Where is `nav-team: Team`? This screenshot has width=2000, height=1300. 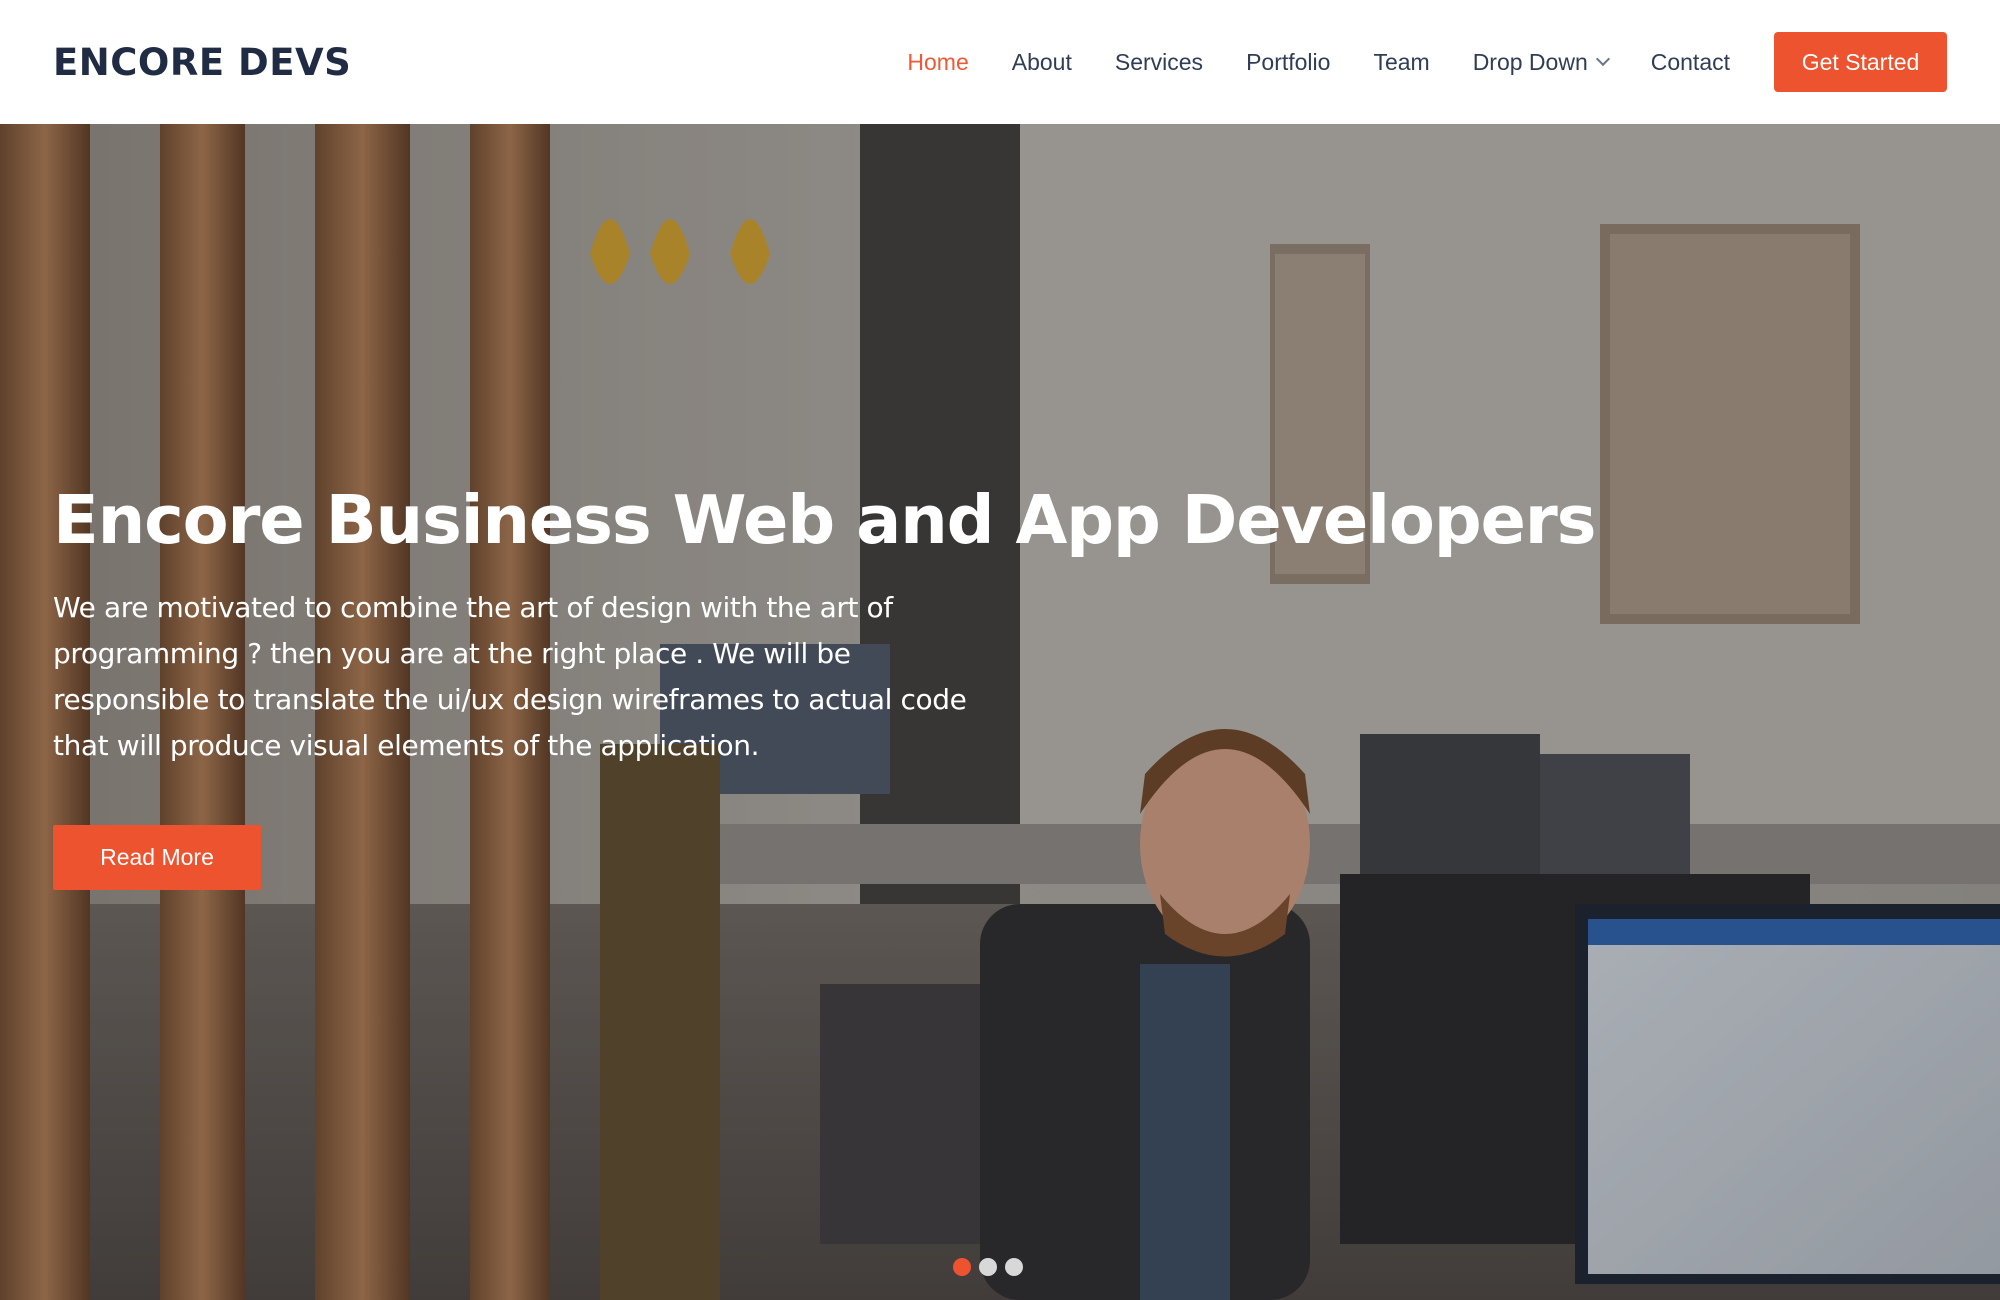 nav-team: Team is located at coordinates (1401, 62).